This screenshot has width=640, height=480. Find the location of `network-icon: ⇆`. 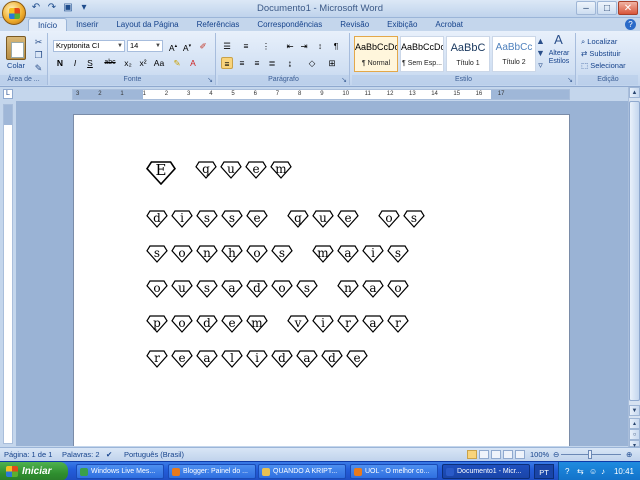

network-icon: ⇆ is located at coordinates (580, 471).